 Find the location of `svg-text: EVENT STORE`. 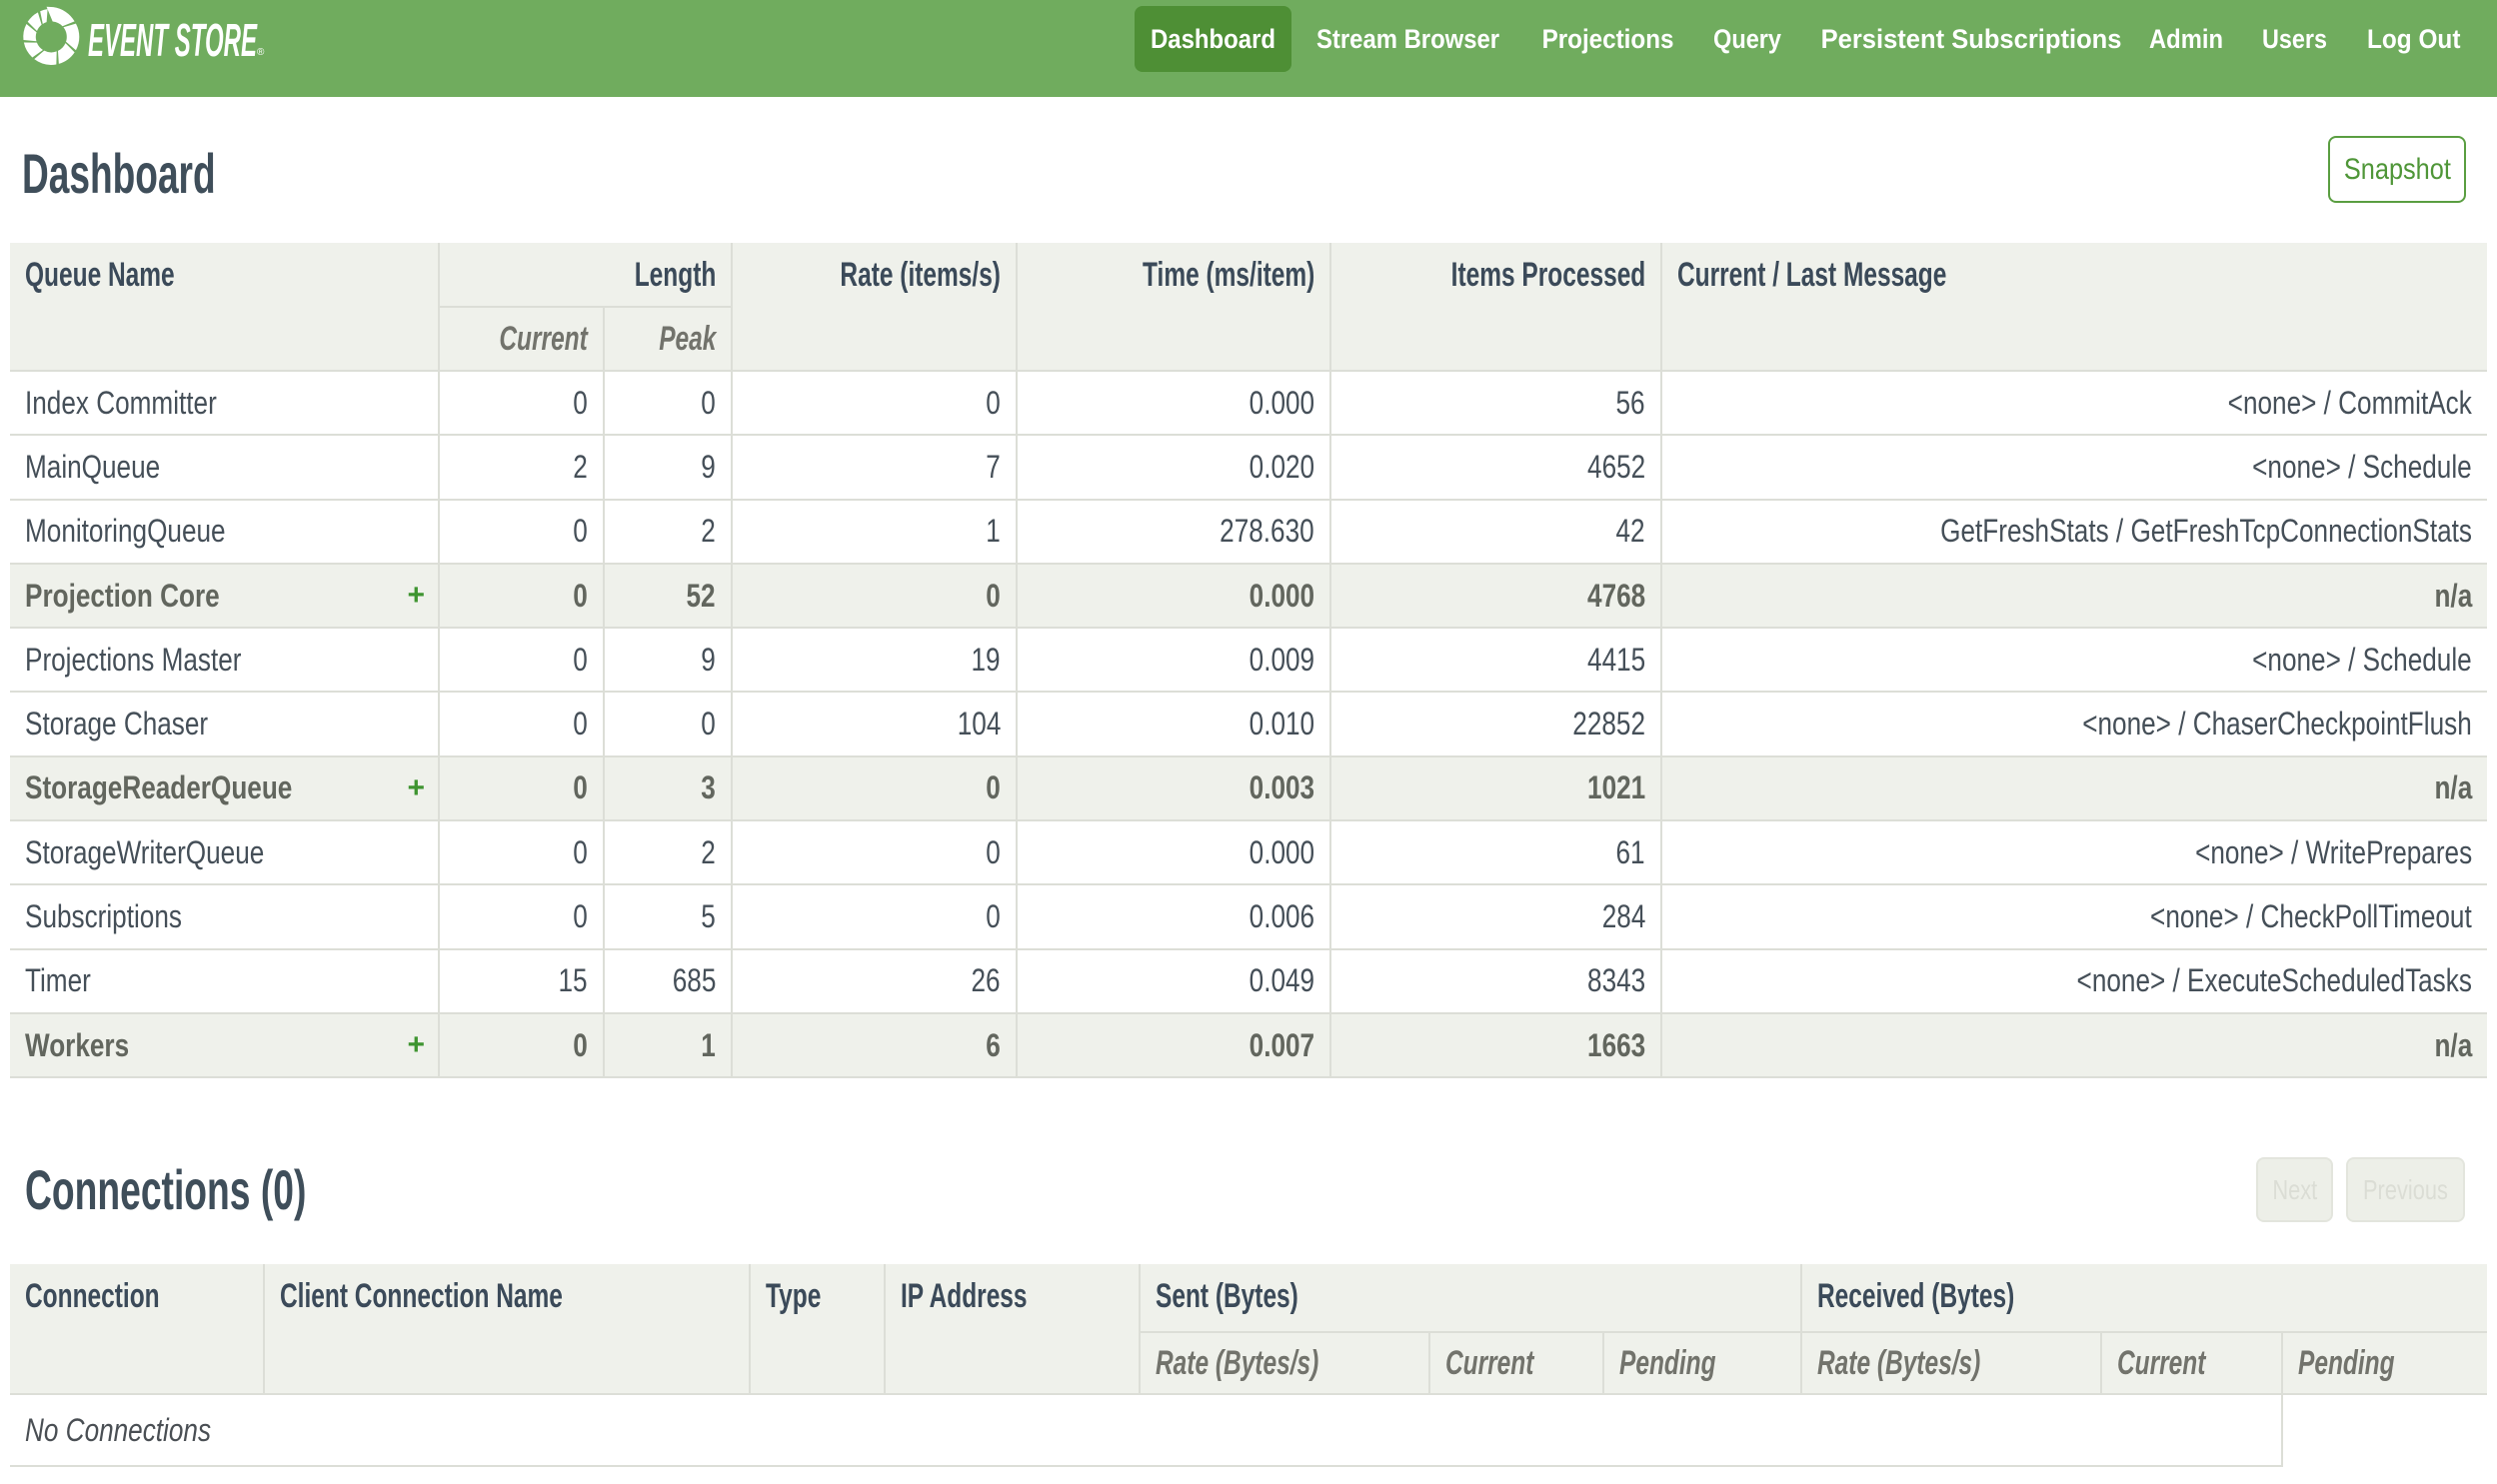

svg-text: EVENT STORE is located at coordinates (173, 40).